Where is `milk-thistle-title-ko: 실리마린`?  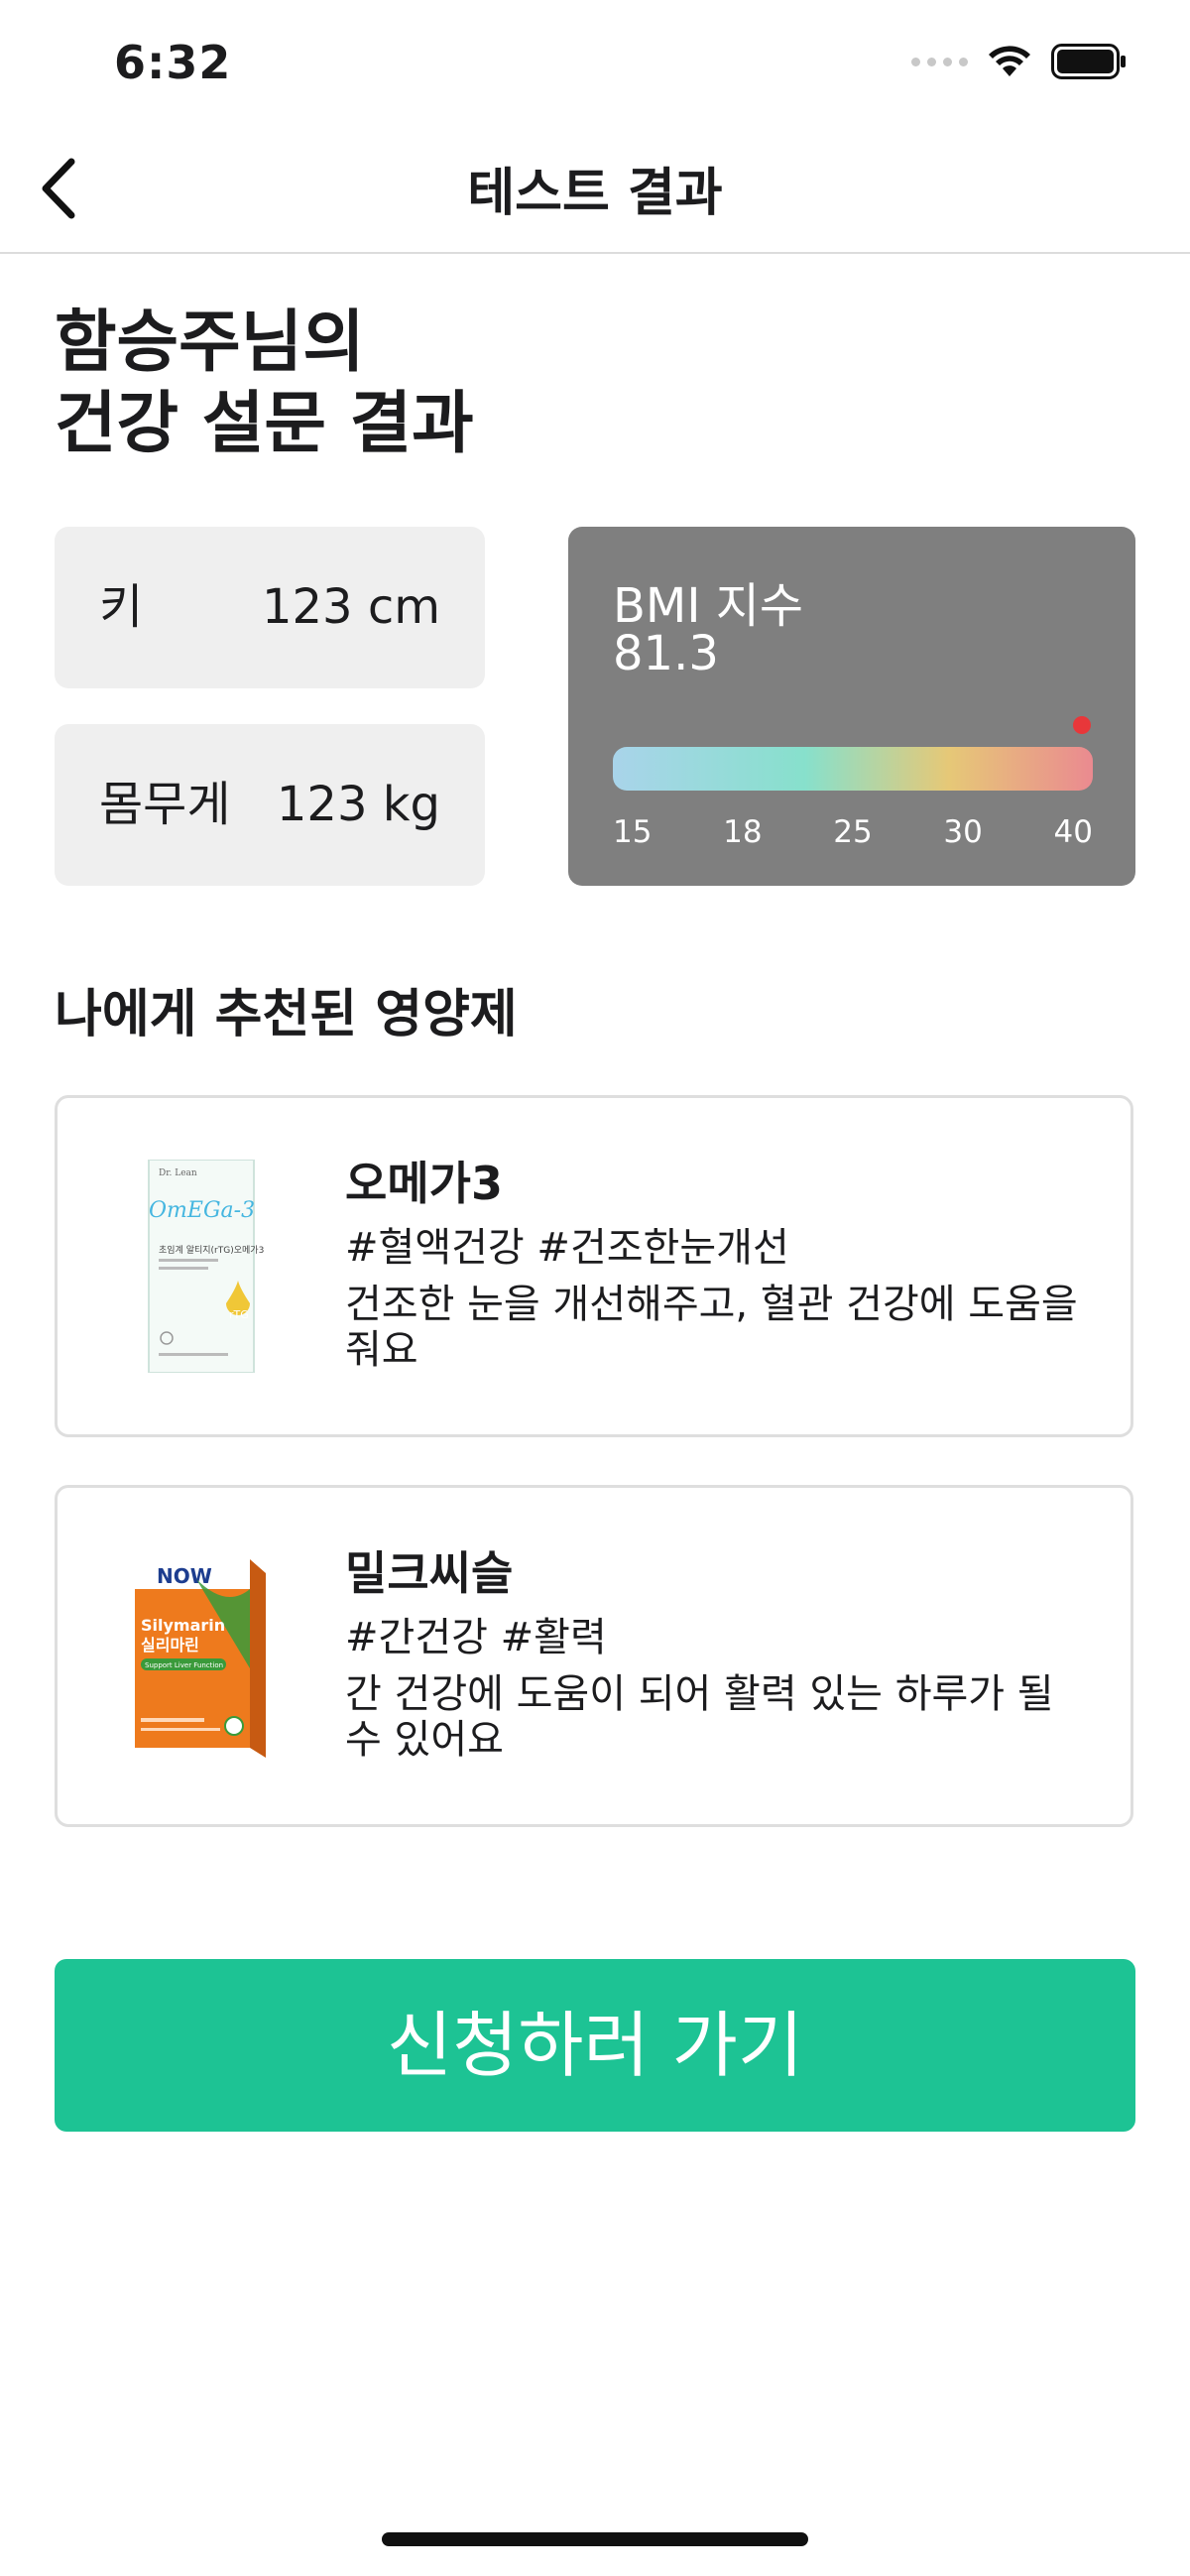 milk-thistle-title-ko: 실리마린 is located at coordinates (170, 1645).